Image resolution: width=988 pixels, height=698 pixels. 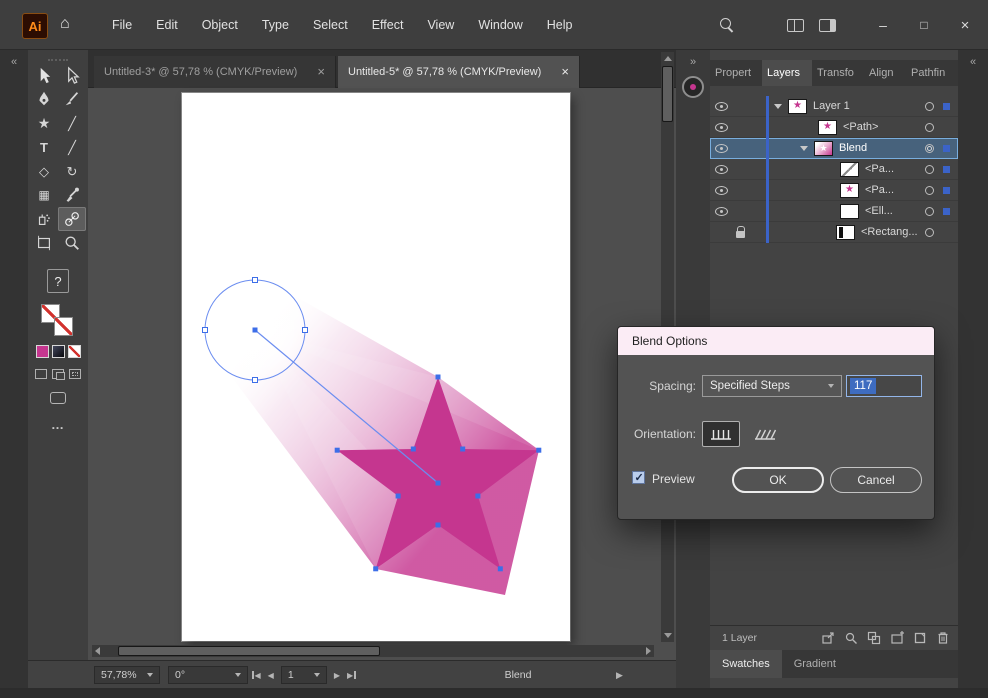 What do you see at coordinates (44, 171) in the screenshot?
I see `tool-eraser: ◇` at bounding box center [44, 171].